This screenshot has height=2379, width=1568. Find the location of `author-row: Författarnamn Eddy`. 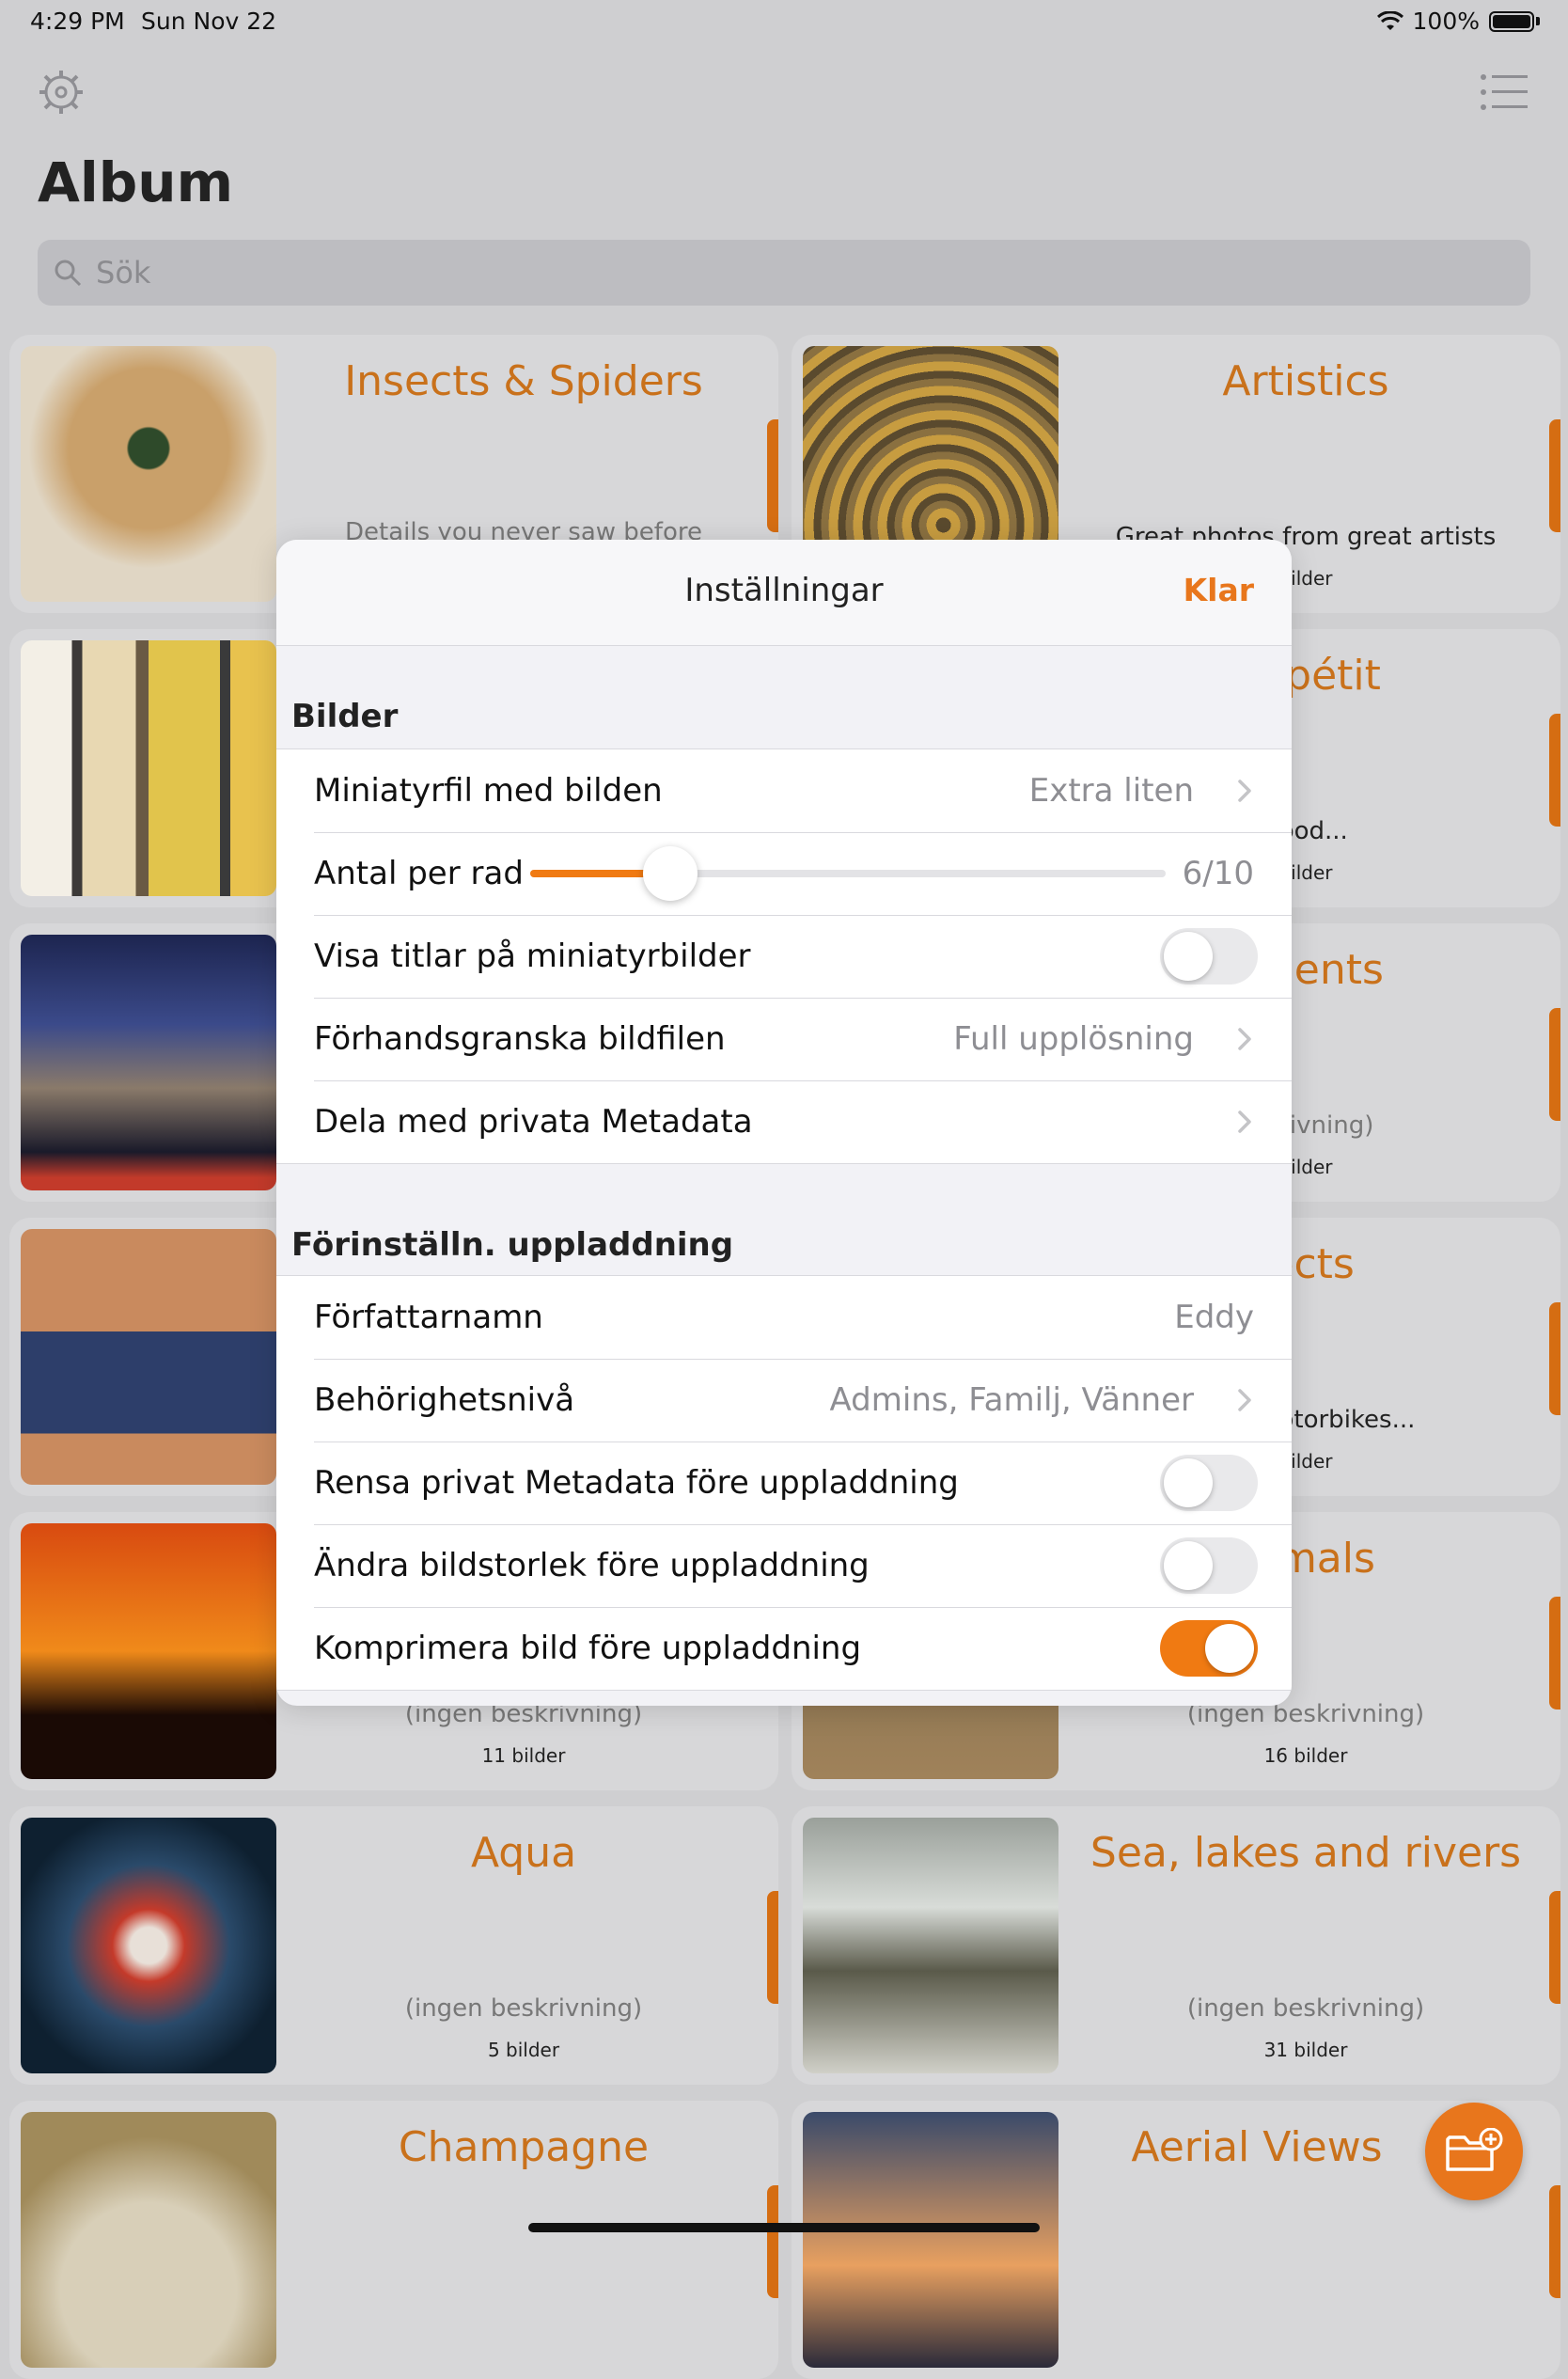

author-row: Författarnamn Eddy is located at coordinates (784, 1317).